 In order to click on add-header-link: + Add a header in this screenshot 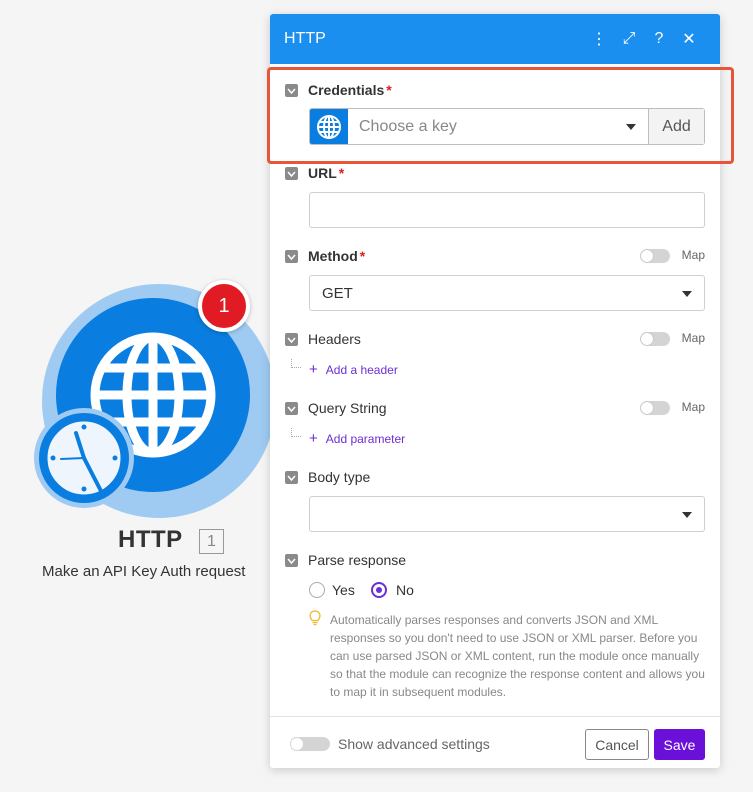, I will do `click(353, 369)`.